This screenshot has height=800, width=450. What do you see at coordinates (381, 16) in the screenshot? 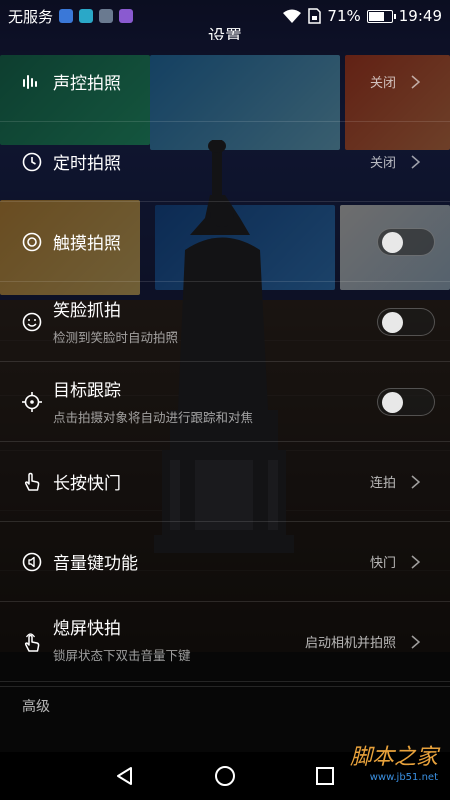
I see `battery-icon` at bounding box center [381, 16].